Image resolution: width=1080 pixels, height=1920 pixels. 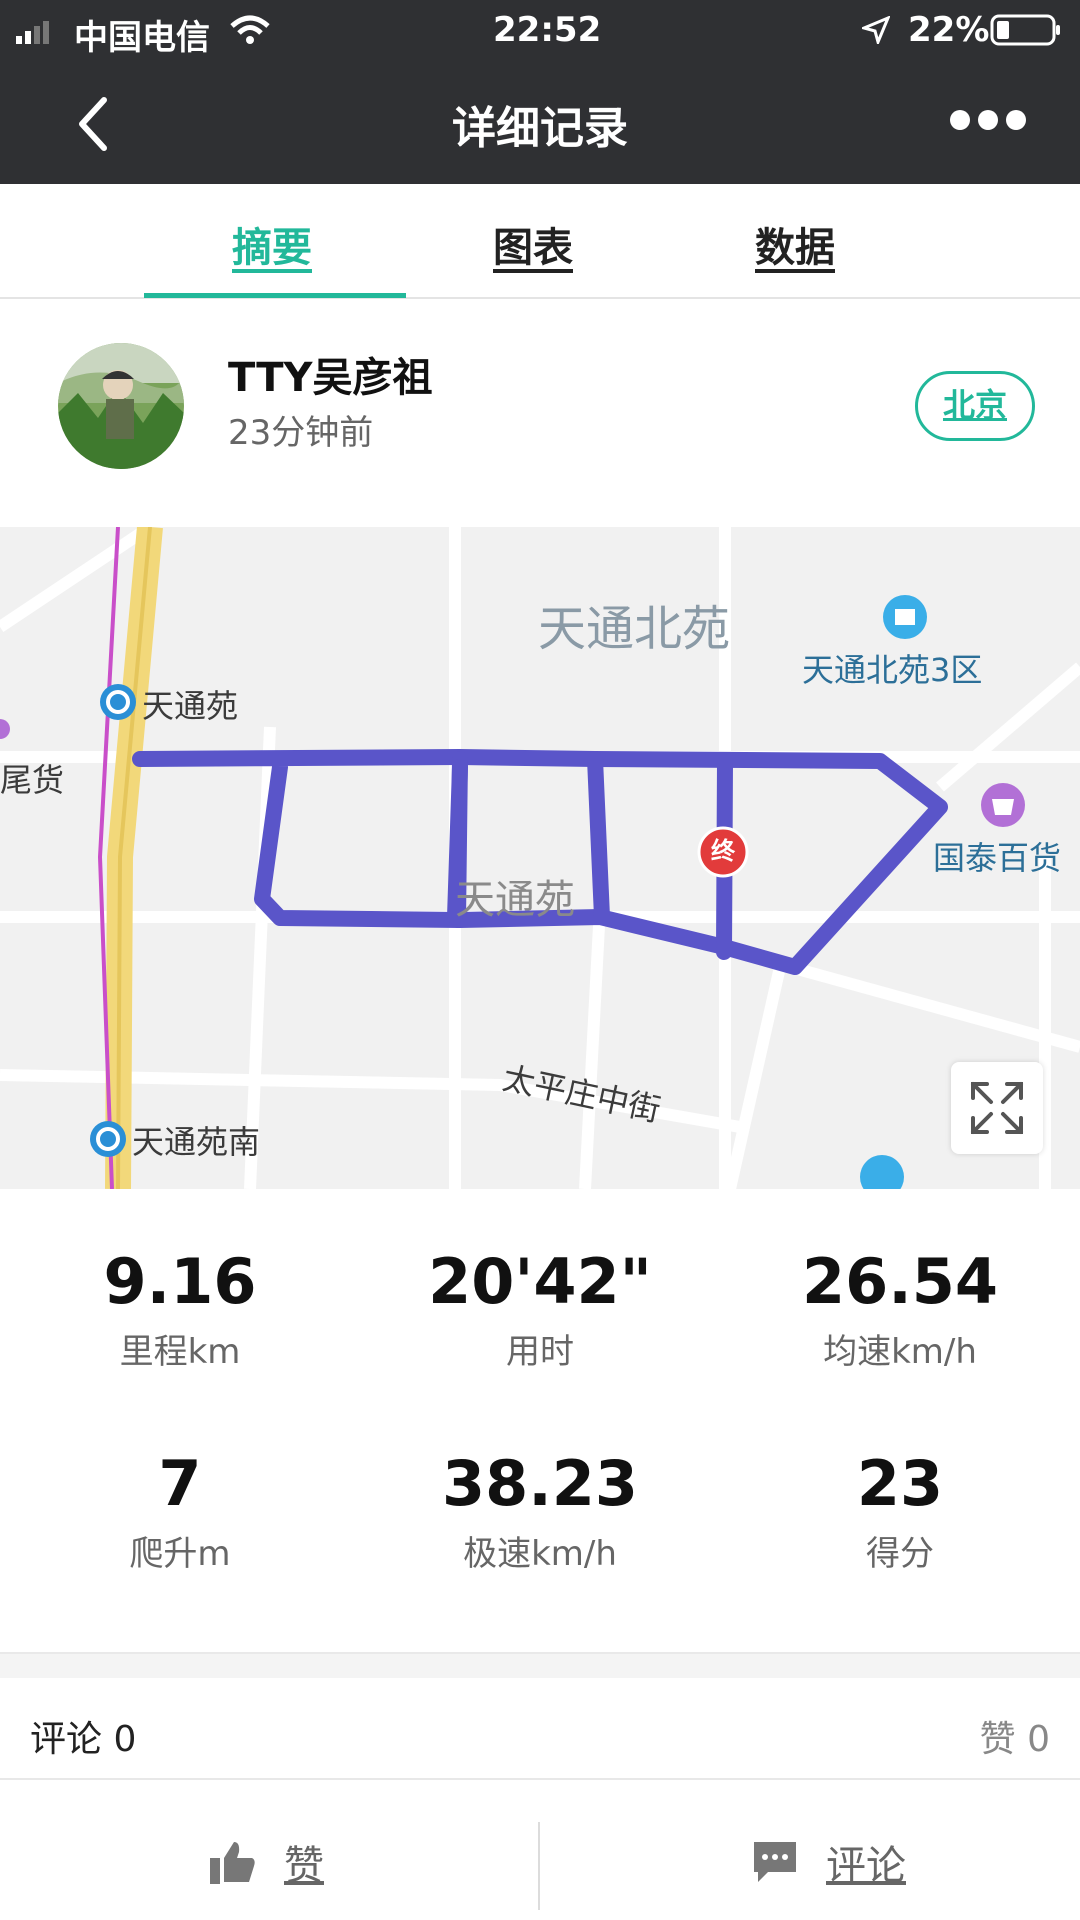 I want to click on tab-charts: 图表, so click(x=533, y=244).